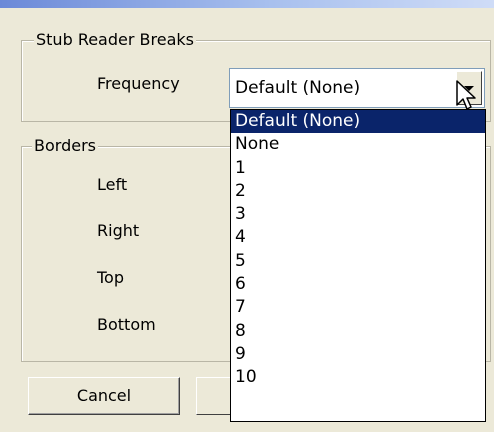 This screenshot has width=494, height=432. What do you see at coordinates (112, 184) in the screenshot?
I see `border-left-label: Left` at bounding box center [112, 184].